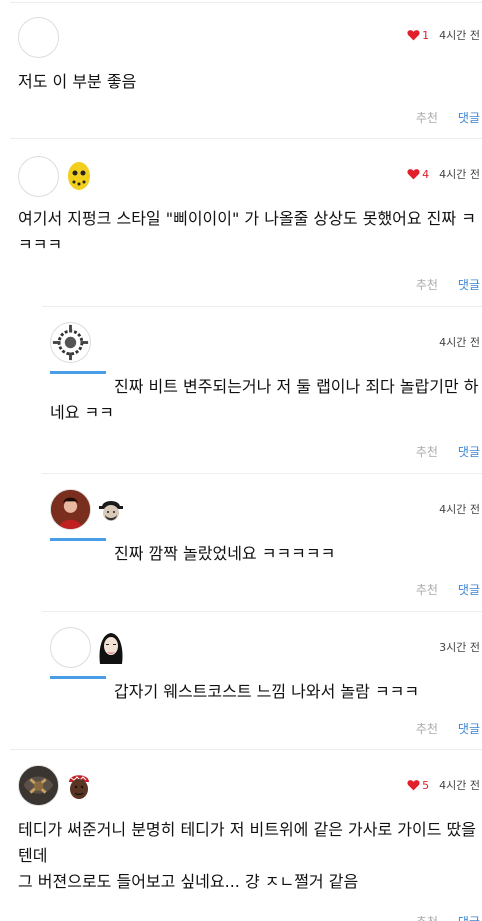 The height and width of the screenshot is (921, 482). I want to click on comment-meta: 5 4시간 전, so click(443, 785).